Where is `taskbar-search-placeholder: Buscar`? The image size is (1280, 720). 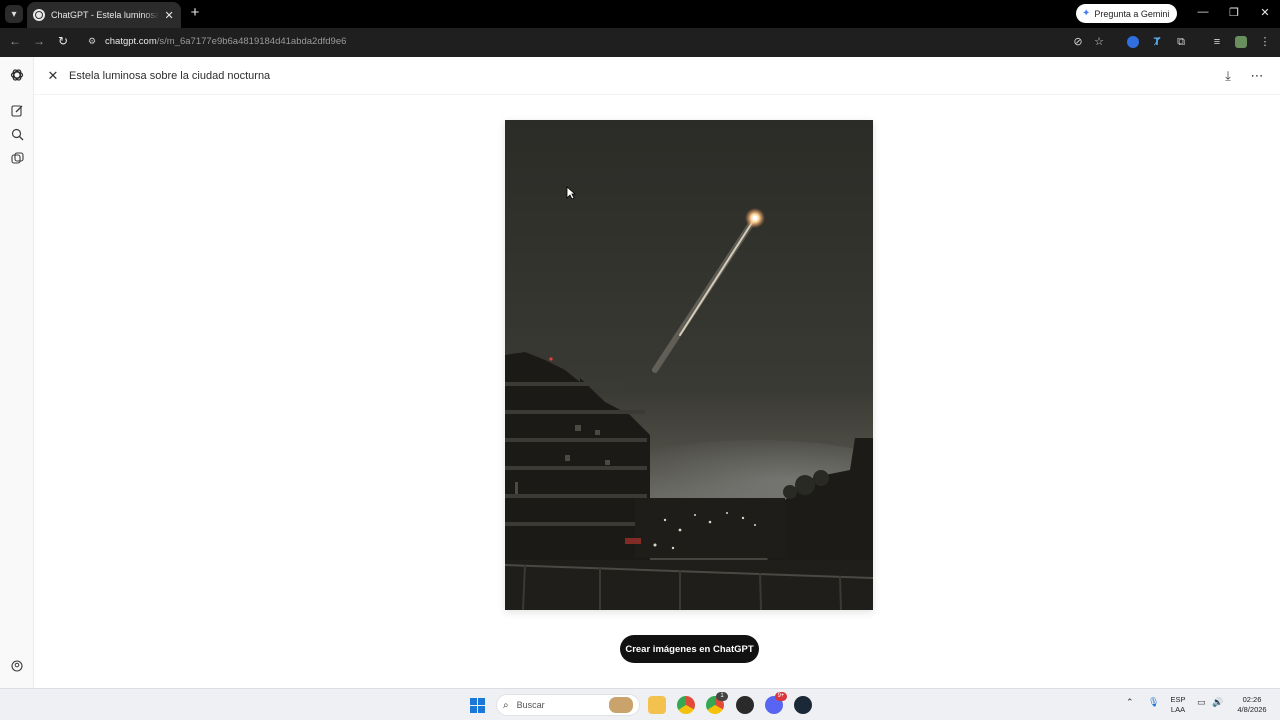
taskbar-search-placeholder: Buscar is located at coordinates (530, 705).